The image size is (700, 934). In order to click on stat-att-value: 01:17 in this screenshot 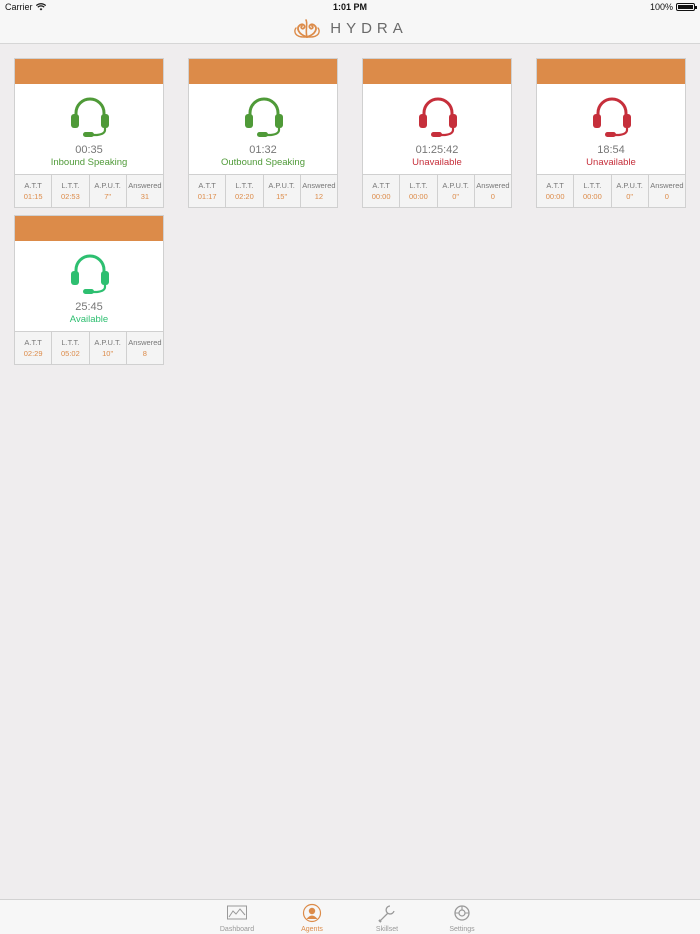, I will do `click(207, 196)`.